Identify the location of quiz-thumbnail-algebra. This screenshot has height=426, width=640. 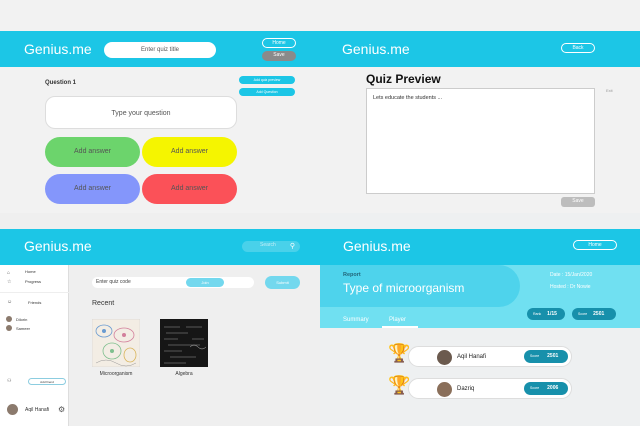
(184, 343).